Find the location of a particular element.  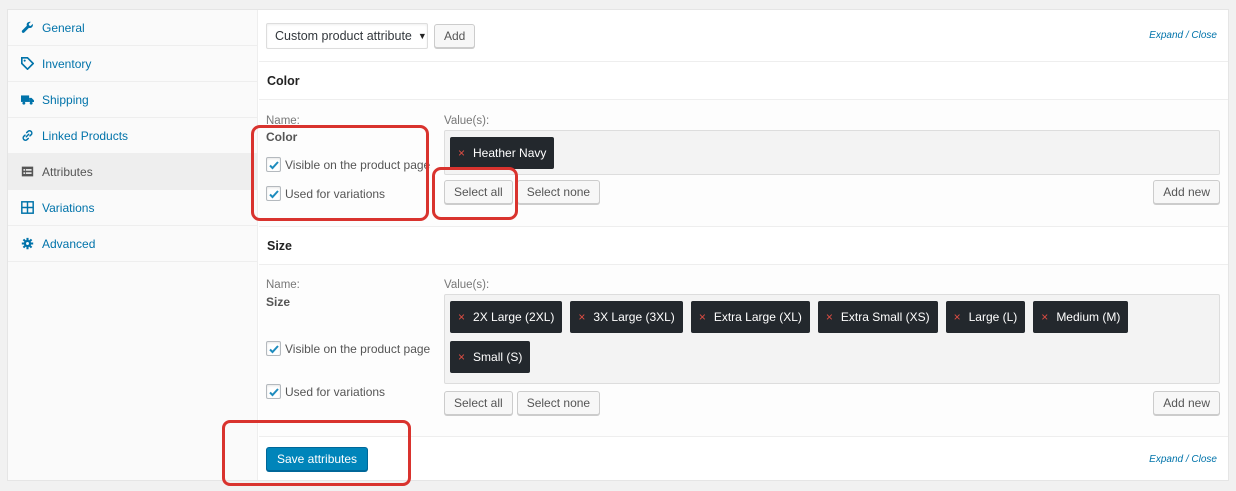

sidebar-item-label: Variations is located at coordinates (68, 207).